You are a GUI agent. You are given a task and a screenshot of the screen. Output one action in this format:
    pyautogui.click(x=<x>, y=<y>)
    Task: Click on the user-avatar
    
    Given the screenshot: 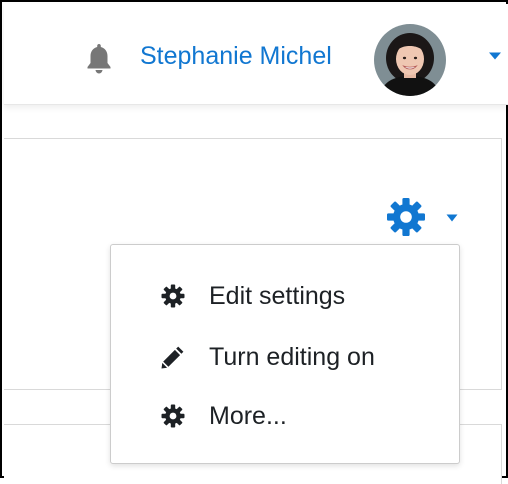 What is the action you would take?
    pyautogui.click(x=410, y=60)
    